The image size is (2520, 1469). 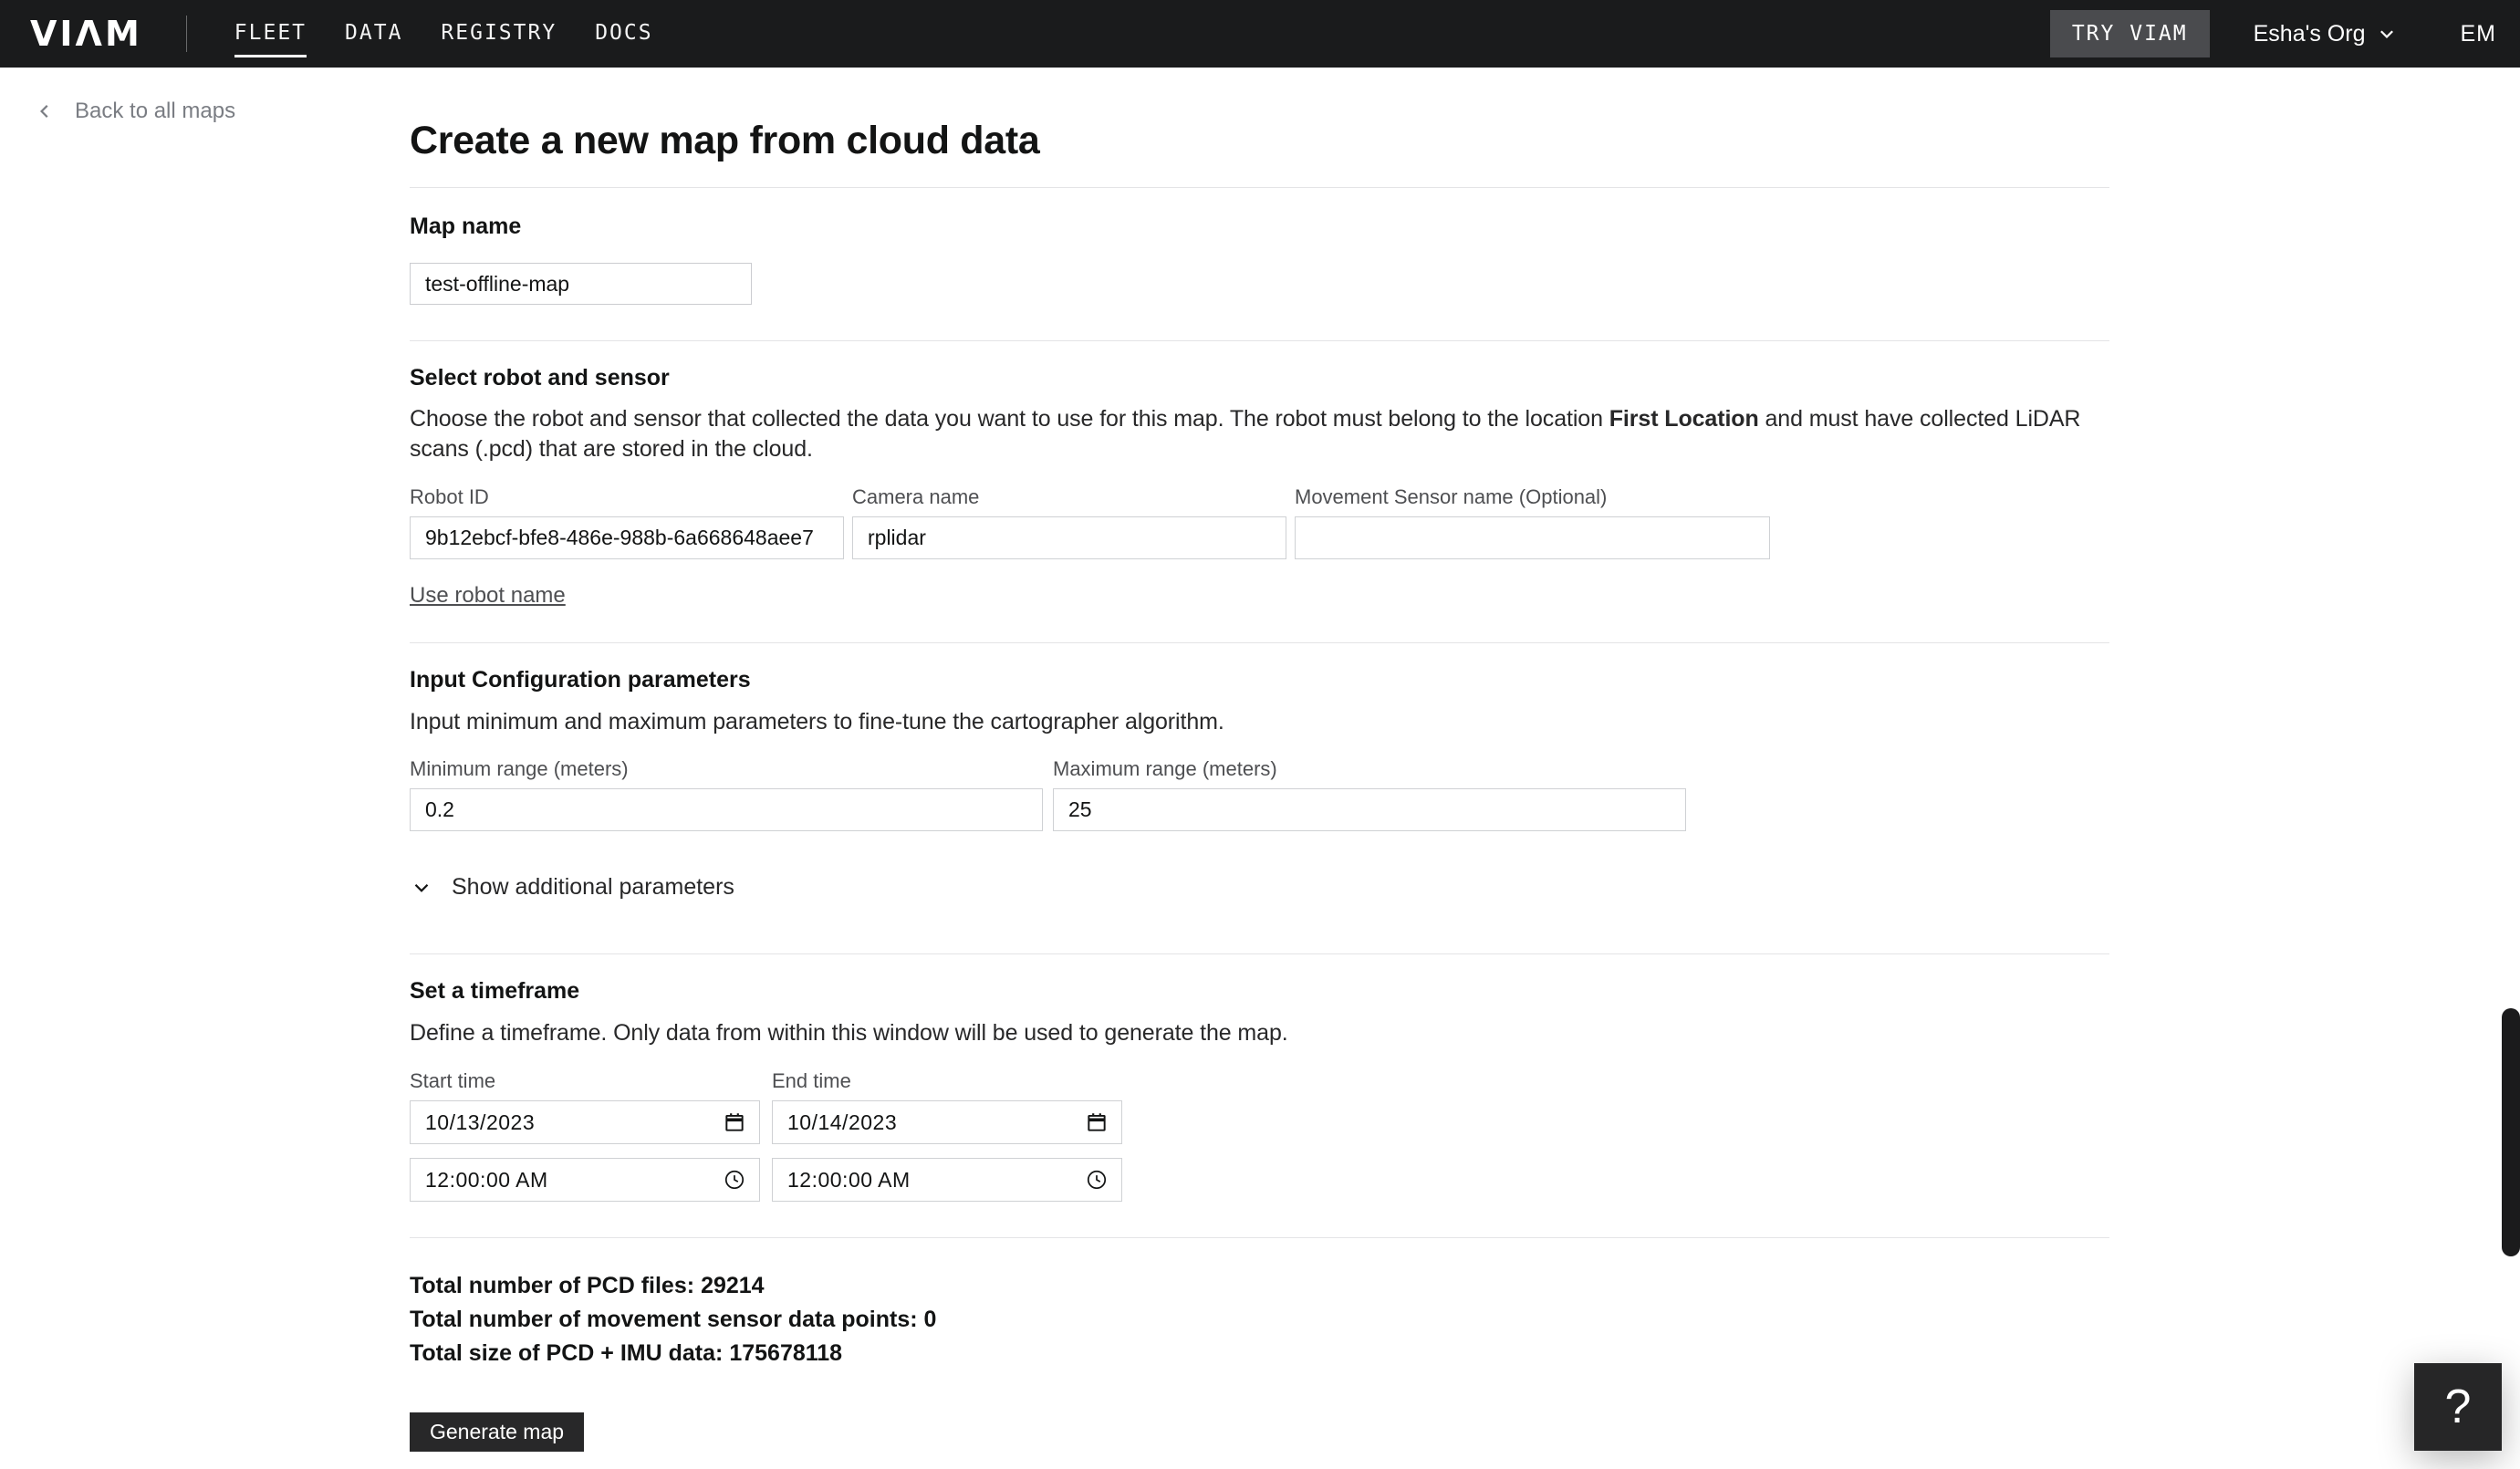 What do you see at coordinates (2129, 33) in the screenshot?
I see `try-viam-button: TRY VIAM` at bounding box center [2129, 33].